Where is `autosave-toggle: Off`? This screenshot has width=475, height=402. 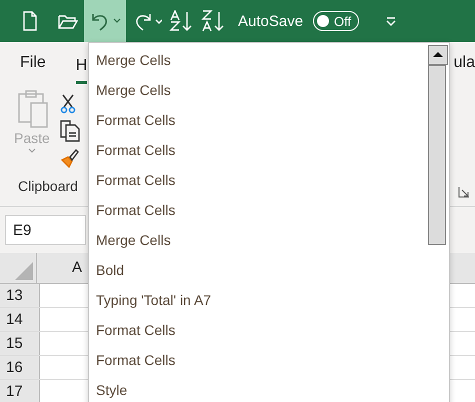
autosave-toggle: Off is located at coordinates (336, 21).